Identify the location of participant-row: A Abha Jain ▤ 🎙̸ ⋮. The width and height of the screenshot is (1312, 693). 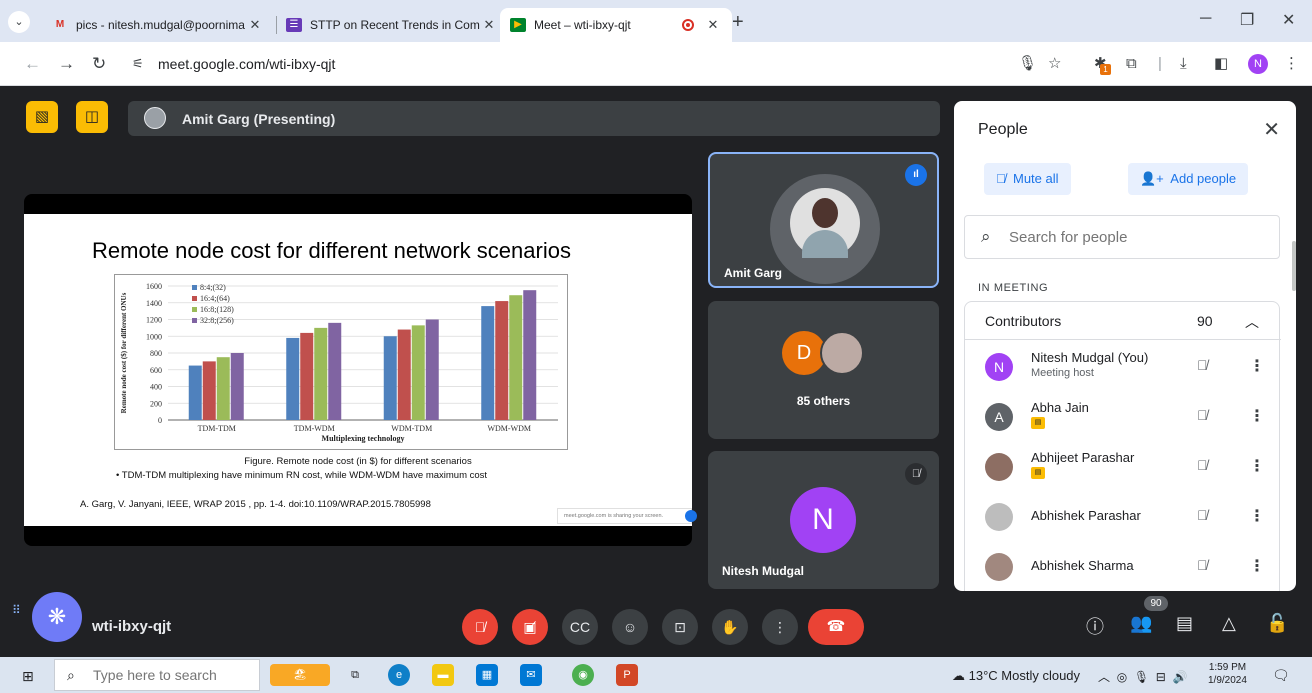
(1123, 417).